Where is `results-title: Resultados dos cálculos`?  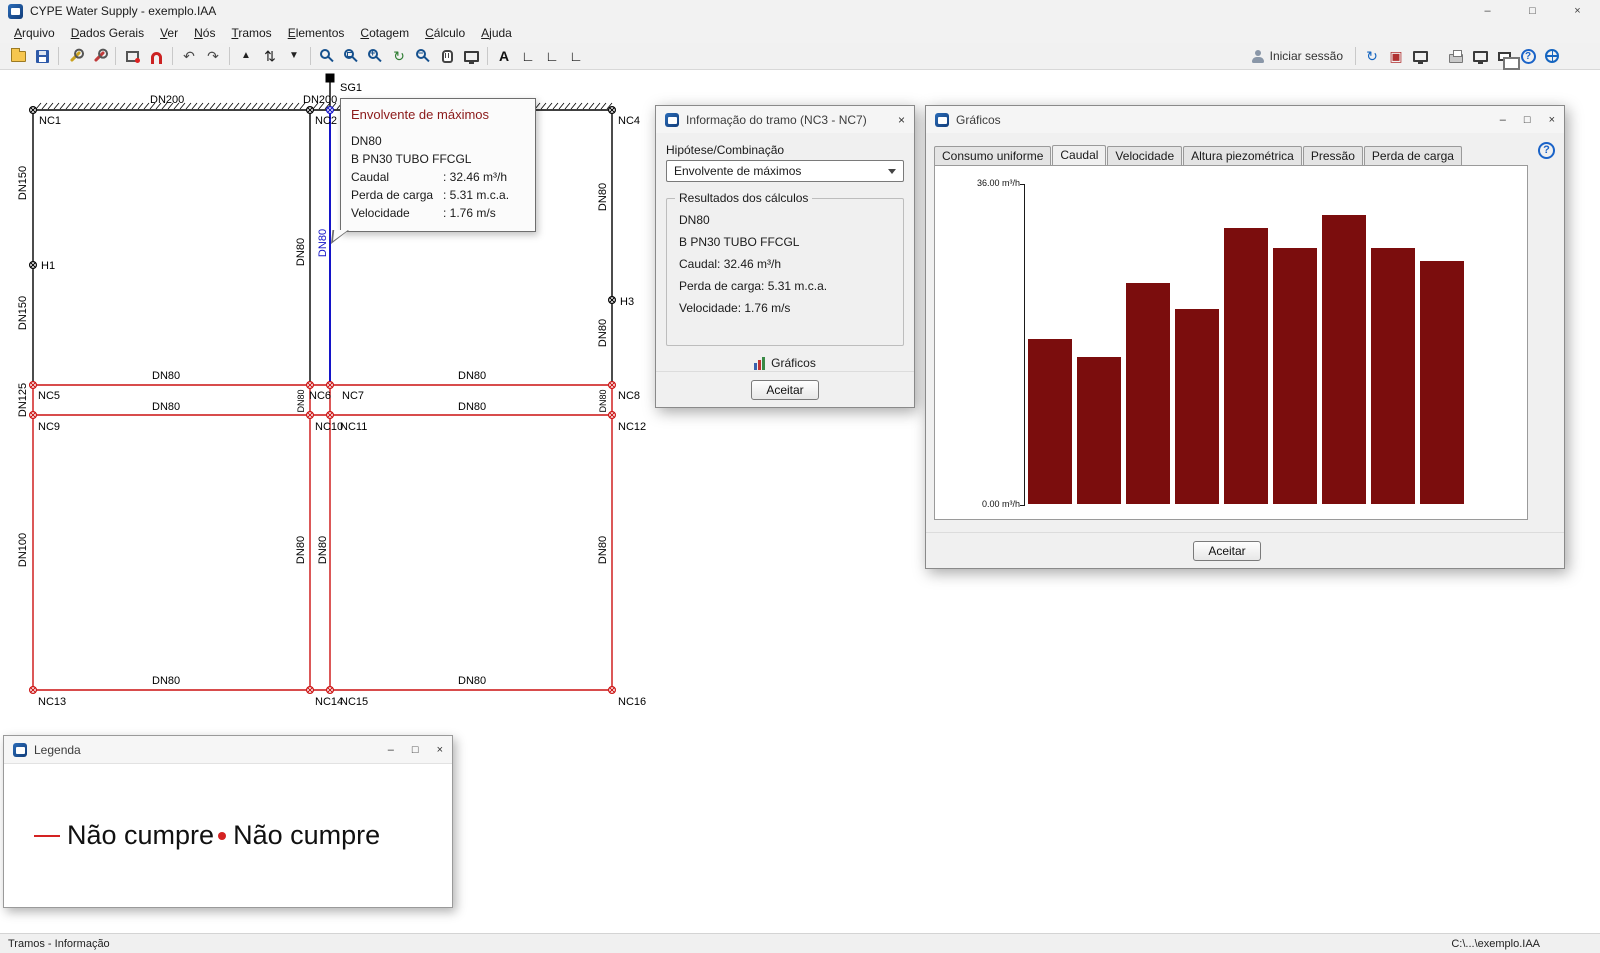
results-title: Resultados dos cálculos is located at coordinates (744, 198).